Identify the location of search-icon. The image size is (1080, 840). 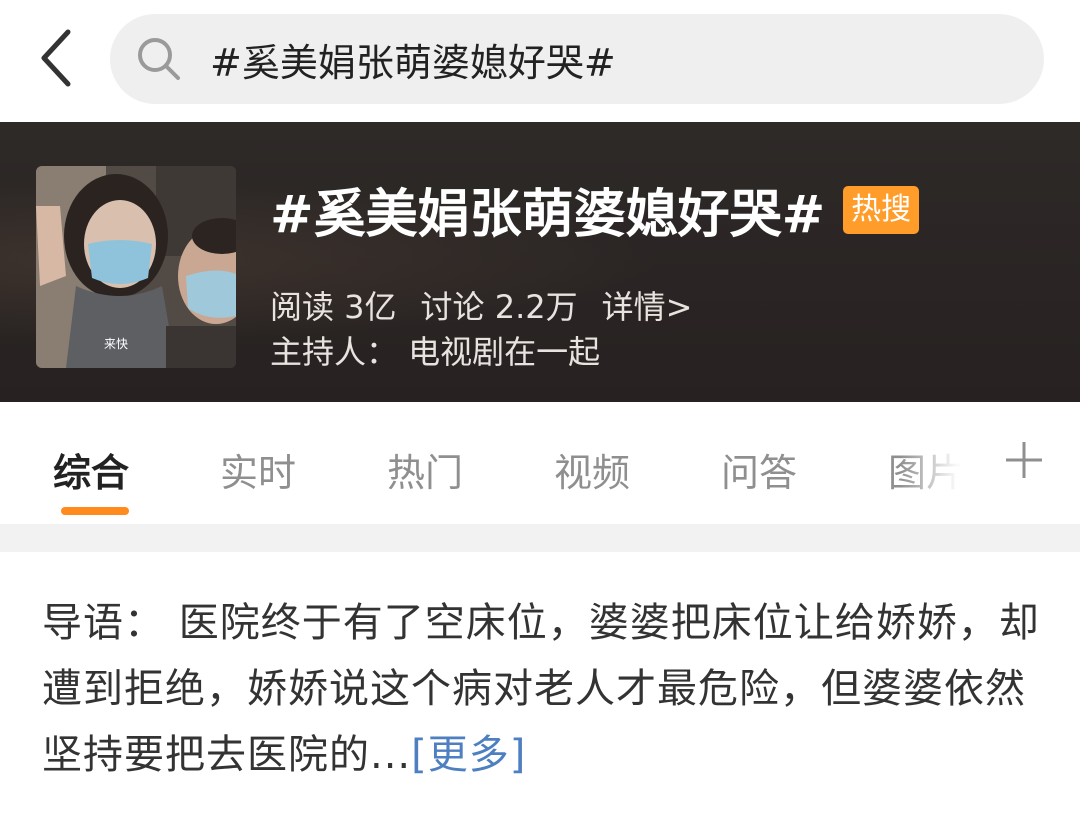
(159, 59).